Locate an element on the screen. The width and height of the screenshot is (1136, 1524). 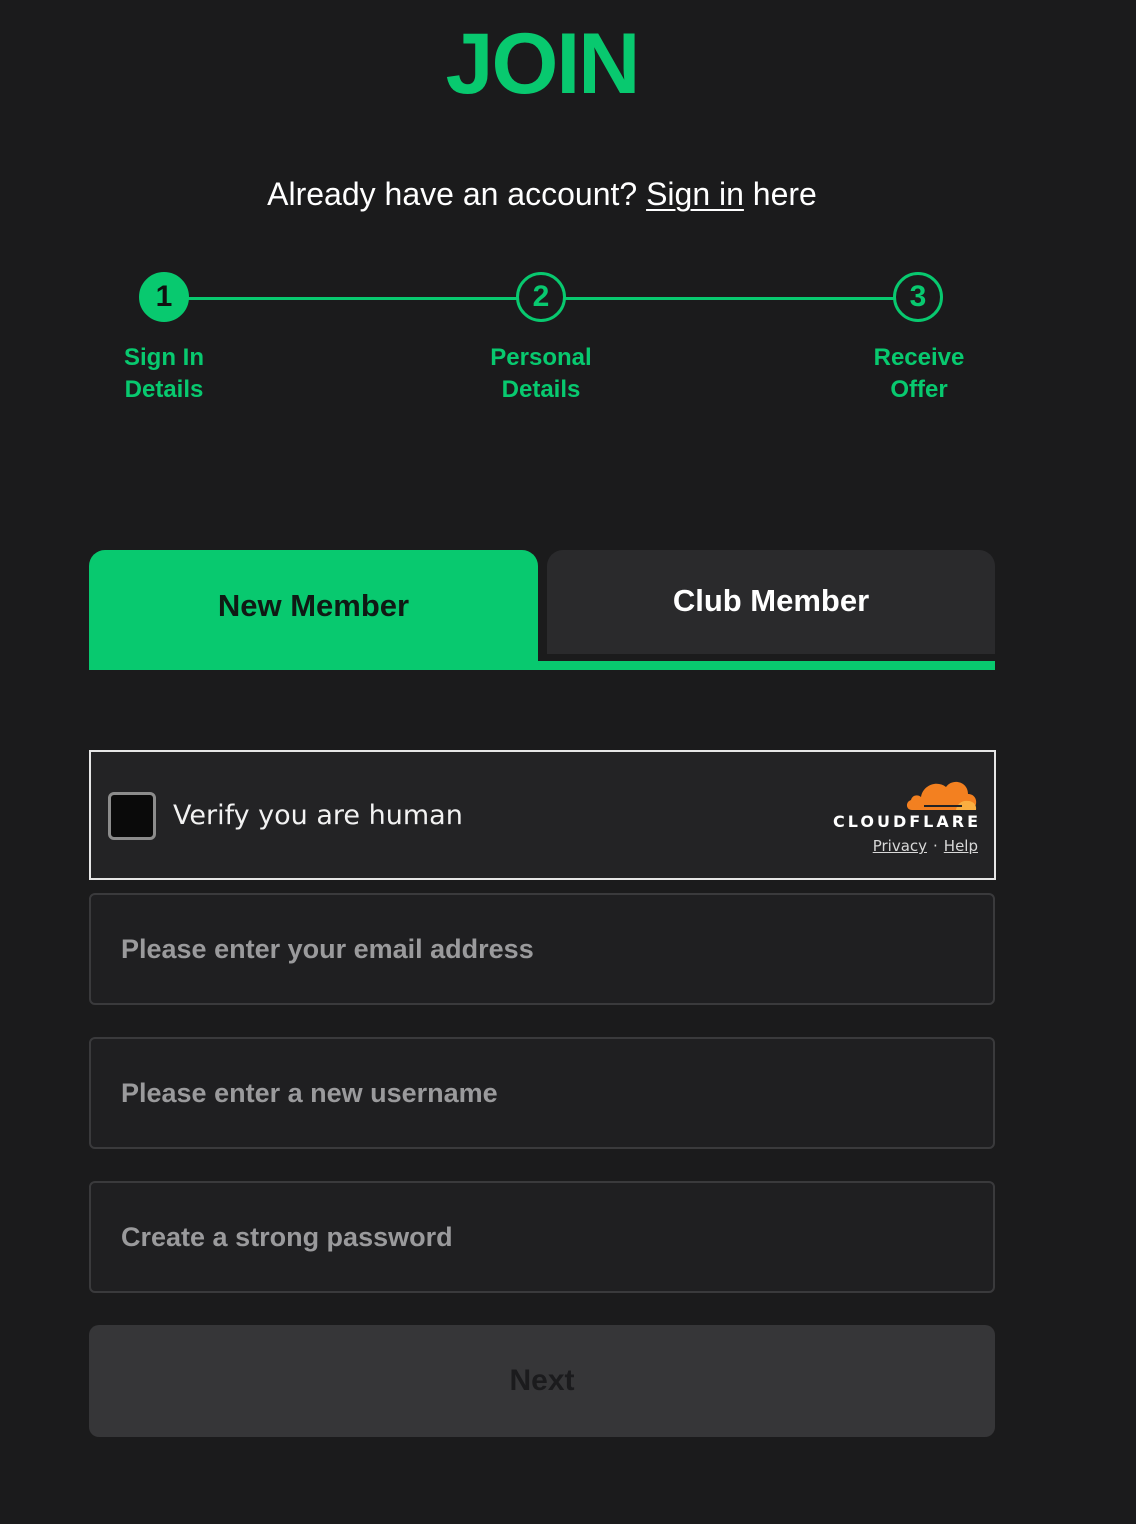
privacy-link: Privacy is located at coordinates (900, 846).